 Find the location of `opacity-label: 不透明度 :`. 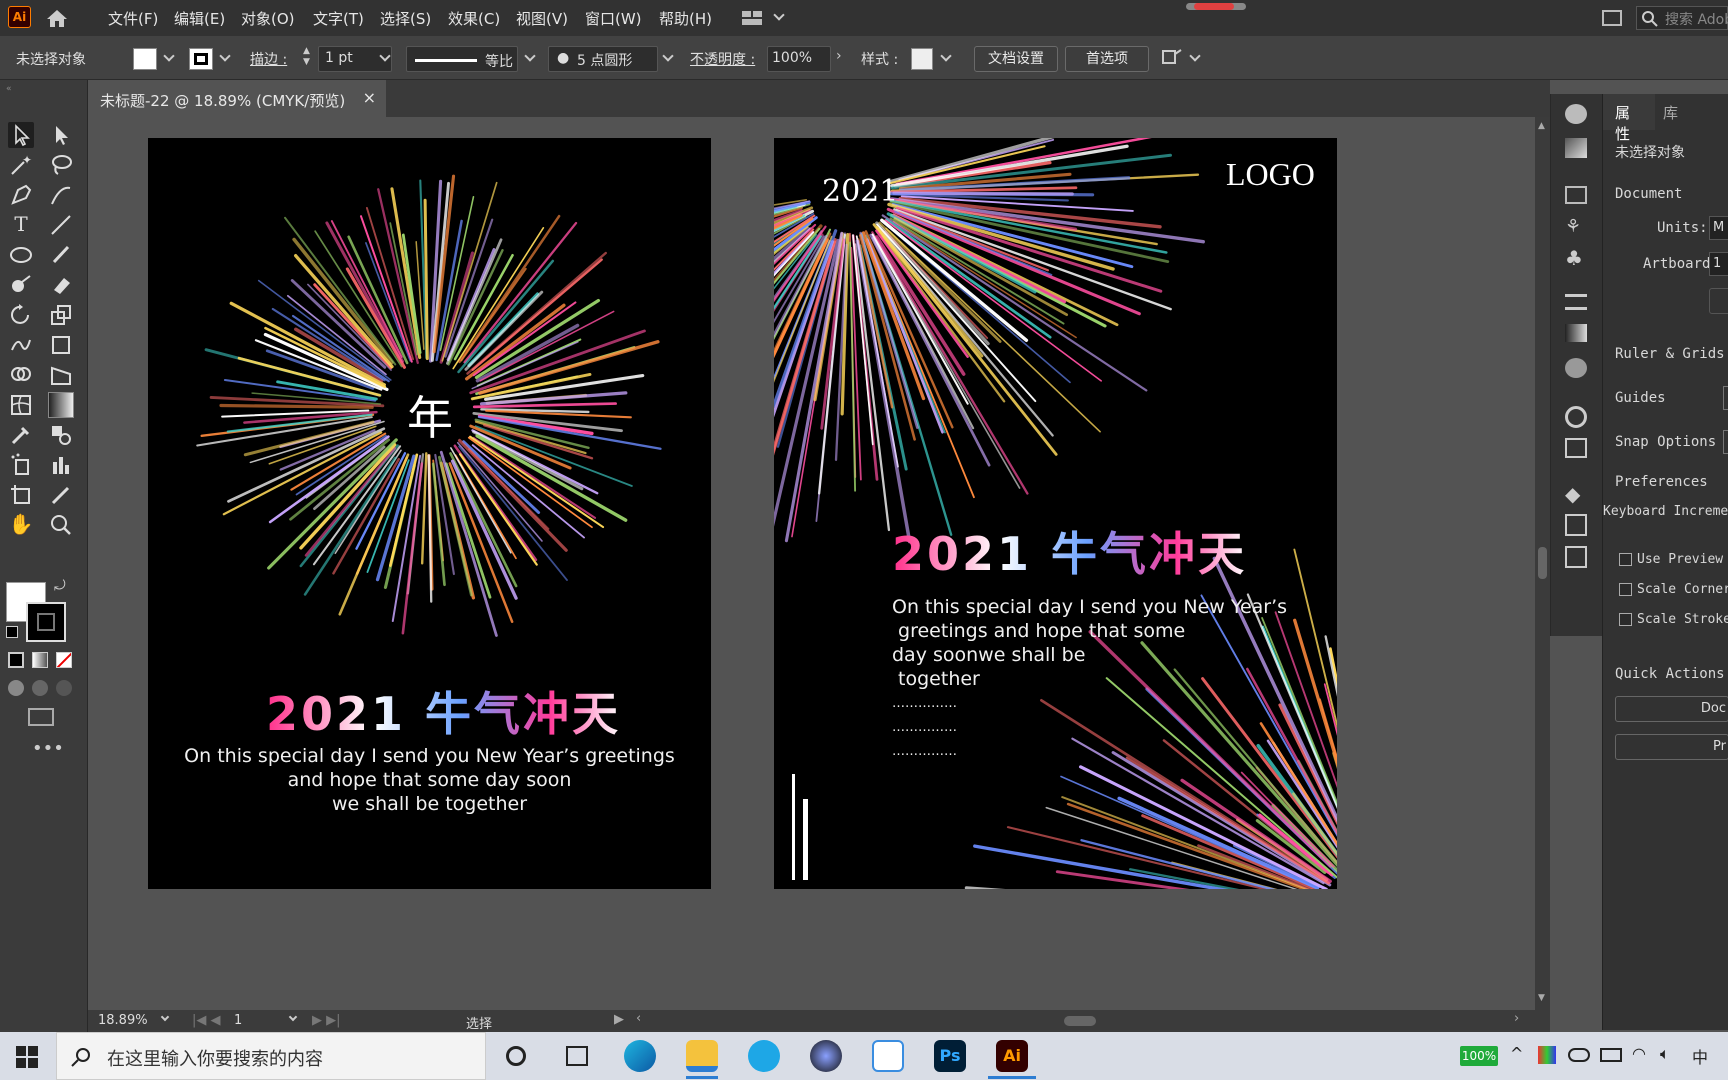

opacity-label: 不透明度 : is located at coordinates (722, 59).